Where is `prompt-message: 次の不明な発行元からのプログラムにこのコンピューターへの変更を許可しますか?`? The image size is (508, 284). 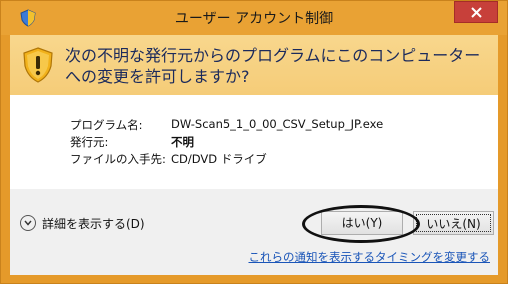 prompt-message: 次の不明な発行元からのプログラムにこのコンピューターへの変更を許可しますか? is located at coordinates (273, 66).